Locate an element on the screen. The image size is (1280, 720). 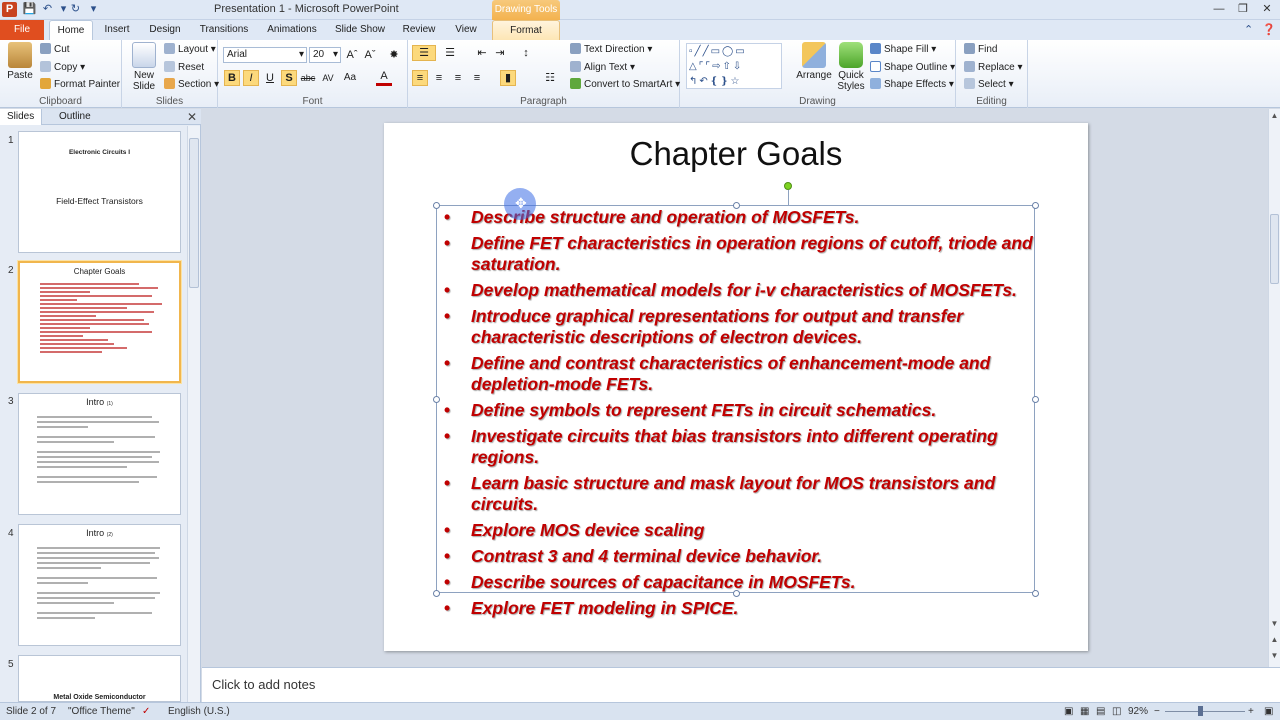
slide-thumbnail-2: Chapter Goals is located at coordinates (99, 322).